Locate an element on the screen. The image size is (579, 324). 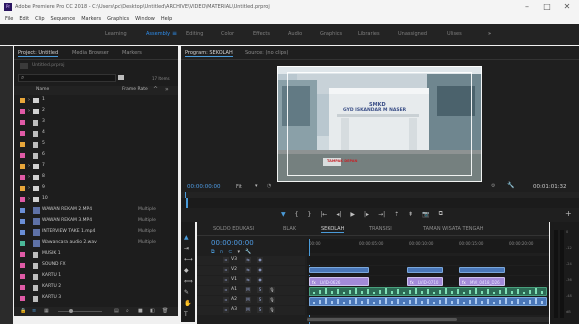
menu-graphics: Graphics is located at coordinates (118, 19).